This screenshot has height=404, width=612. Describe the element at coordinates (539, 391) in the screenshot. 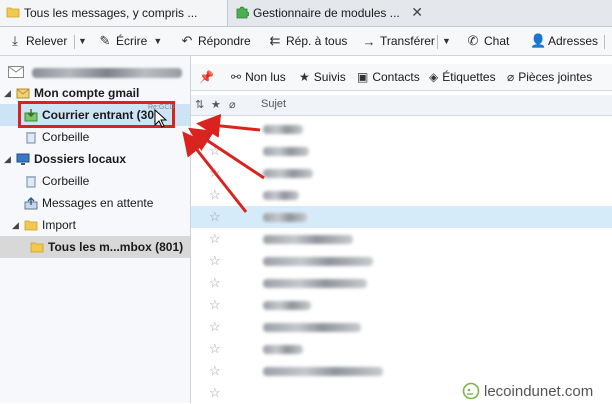

I see `watermark-text: lecoindunet.com` at that location.